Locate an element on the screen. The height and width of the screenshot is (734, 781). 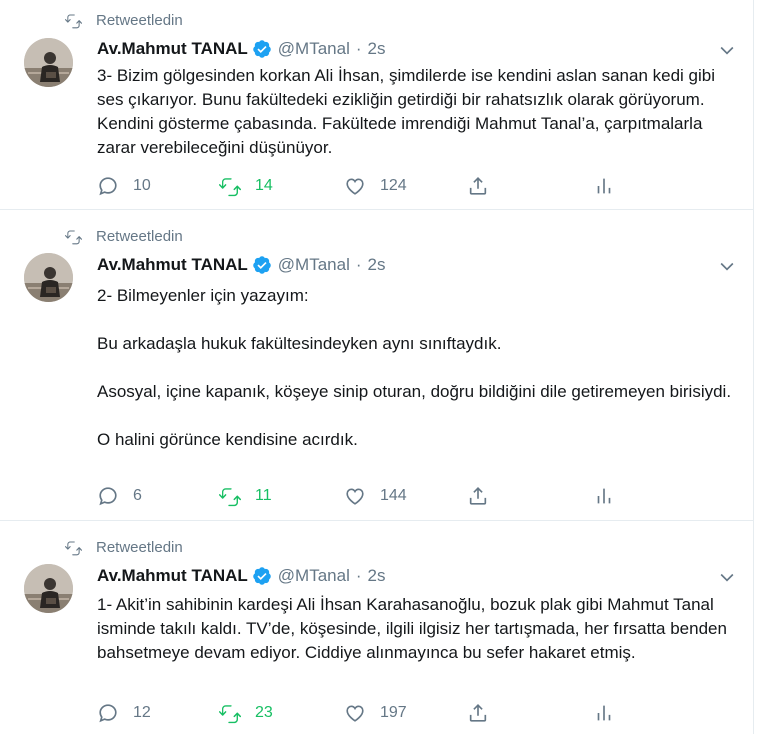
reply-count: 10 is located at coordinates (142, 185).